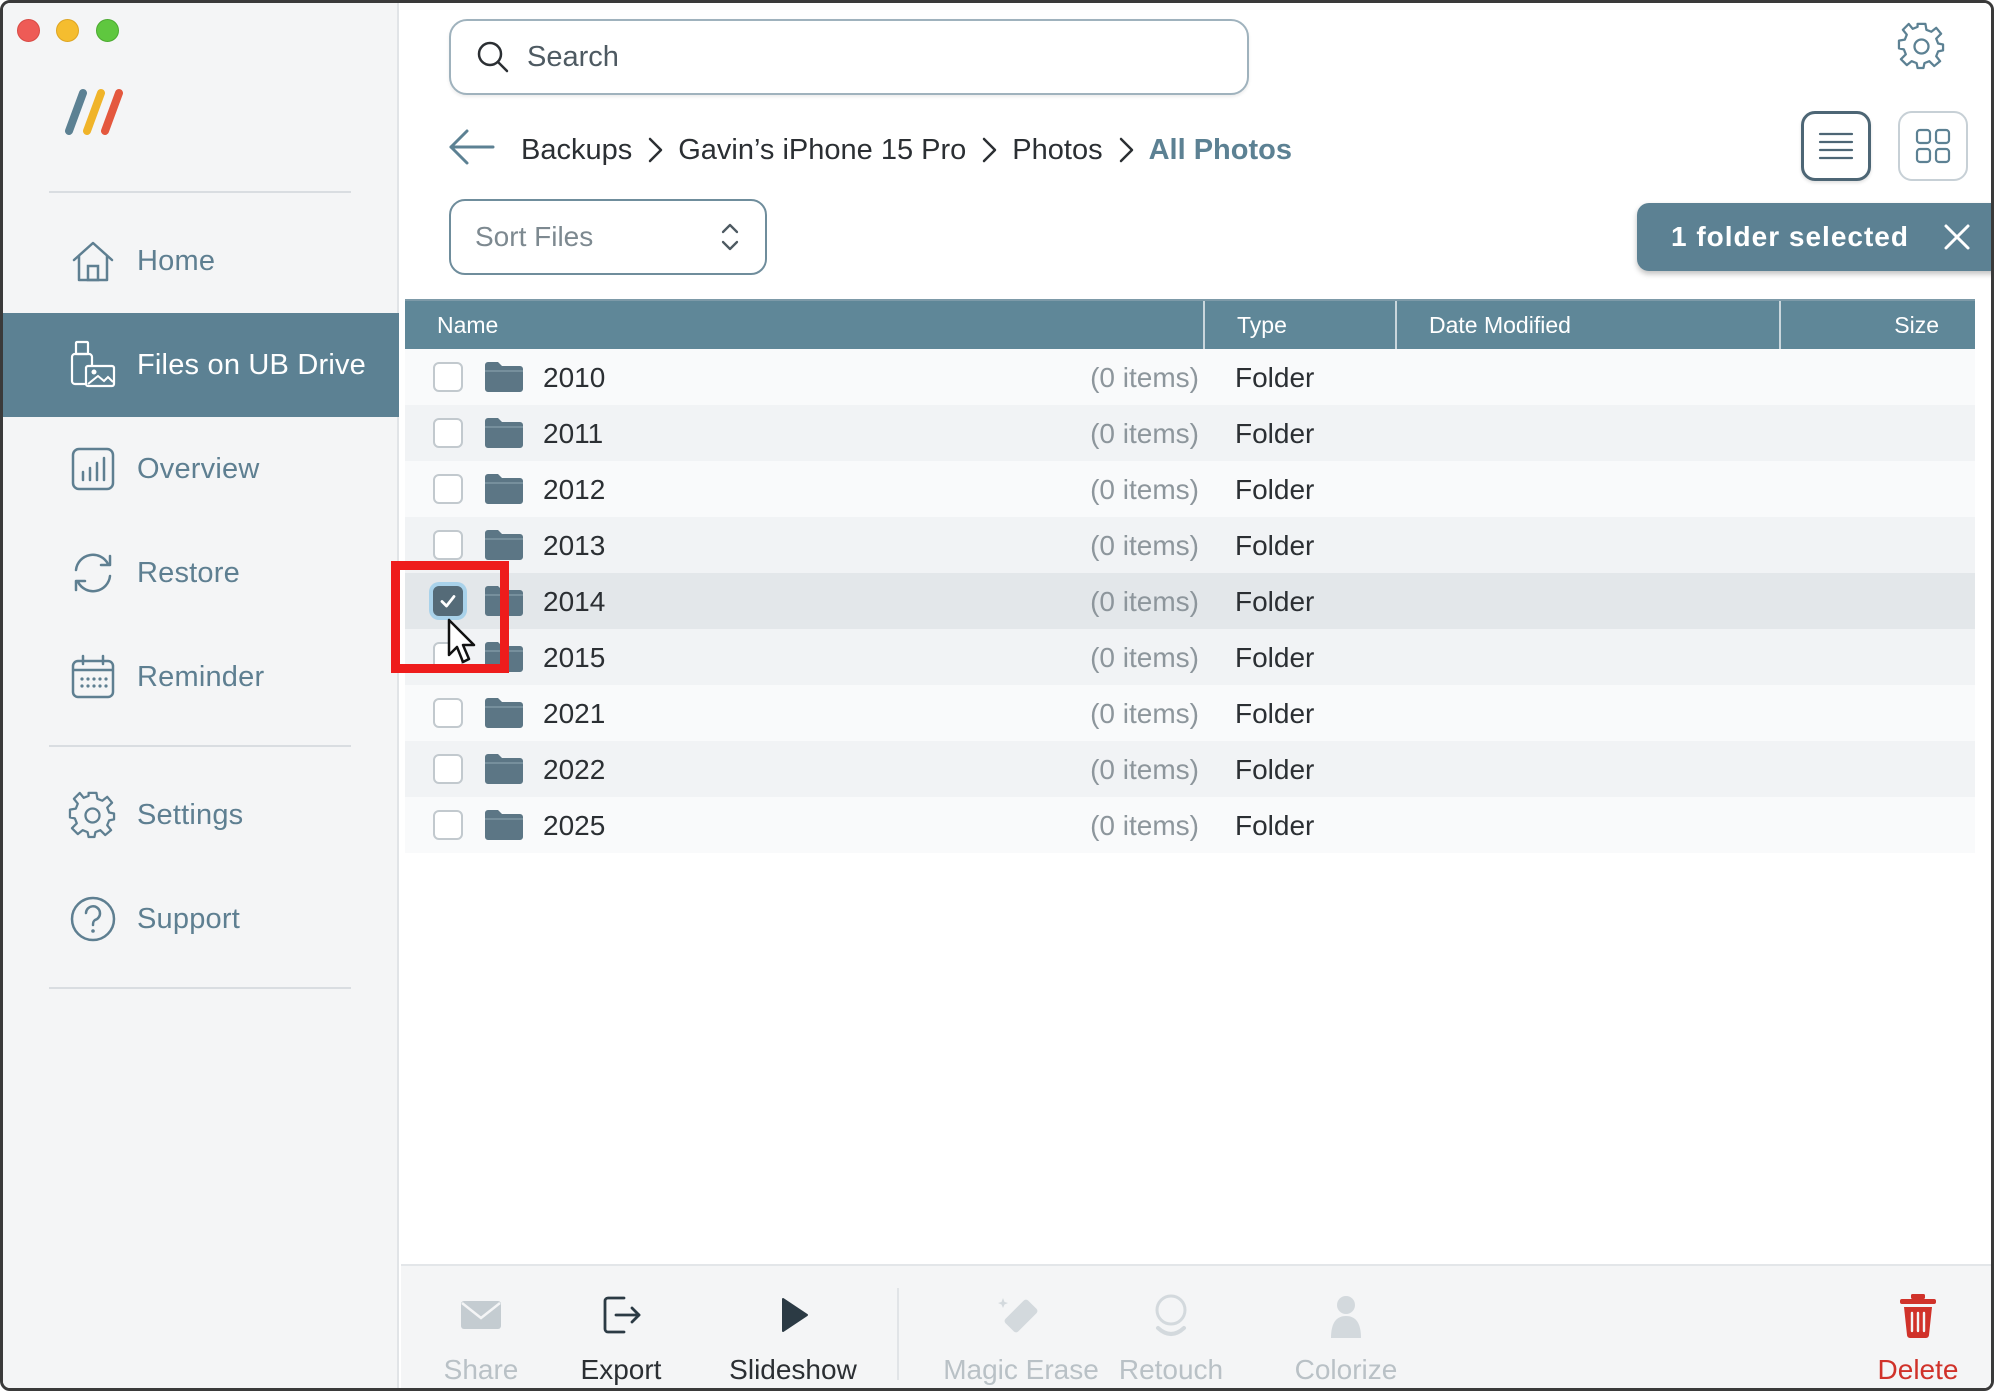 The width and height of the screenshot is (1994, 1391). I want to click on sidebar-item-support: Support, so click(201, 919).